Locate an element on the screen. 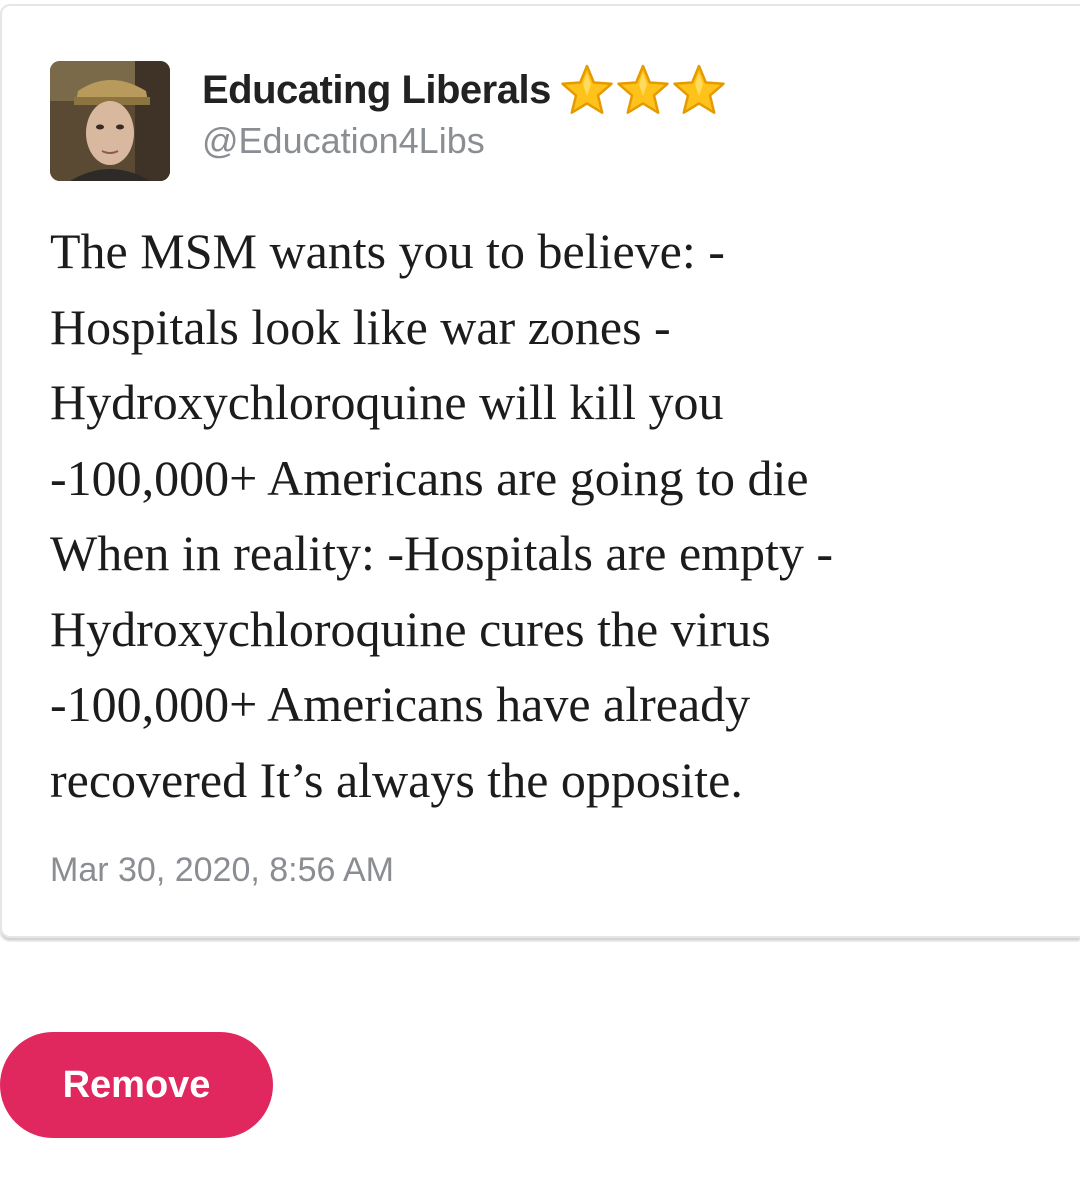  remove-button: Remove is located at coordinates (136, 1085).